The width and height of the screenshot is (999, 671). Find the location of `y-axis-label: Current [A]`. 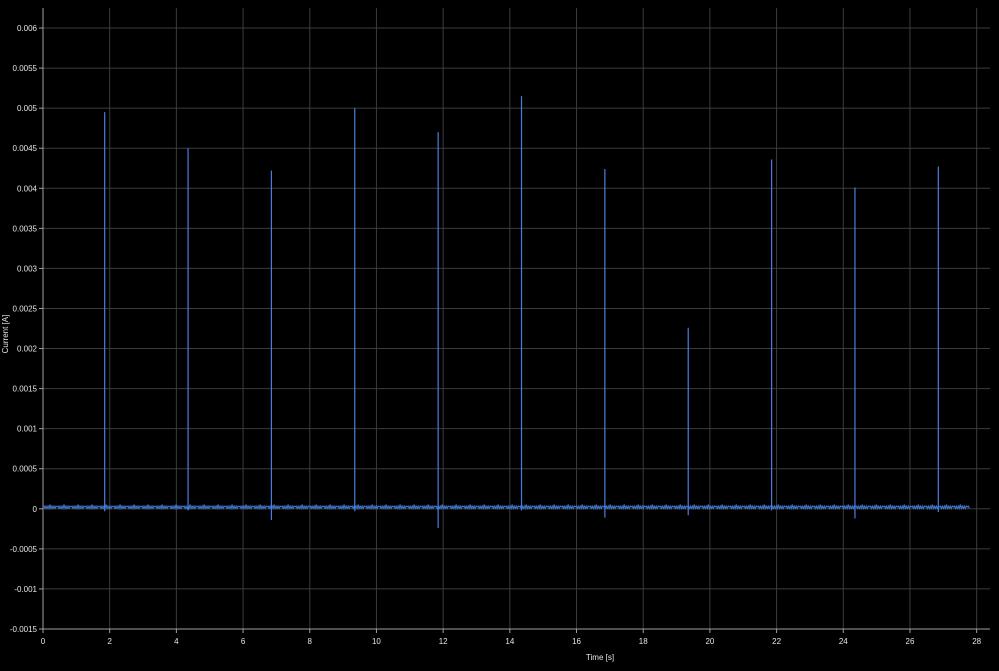

y-axis-label: Current [A] is located at coordinates (5, 334).